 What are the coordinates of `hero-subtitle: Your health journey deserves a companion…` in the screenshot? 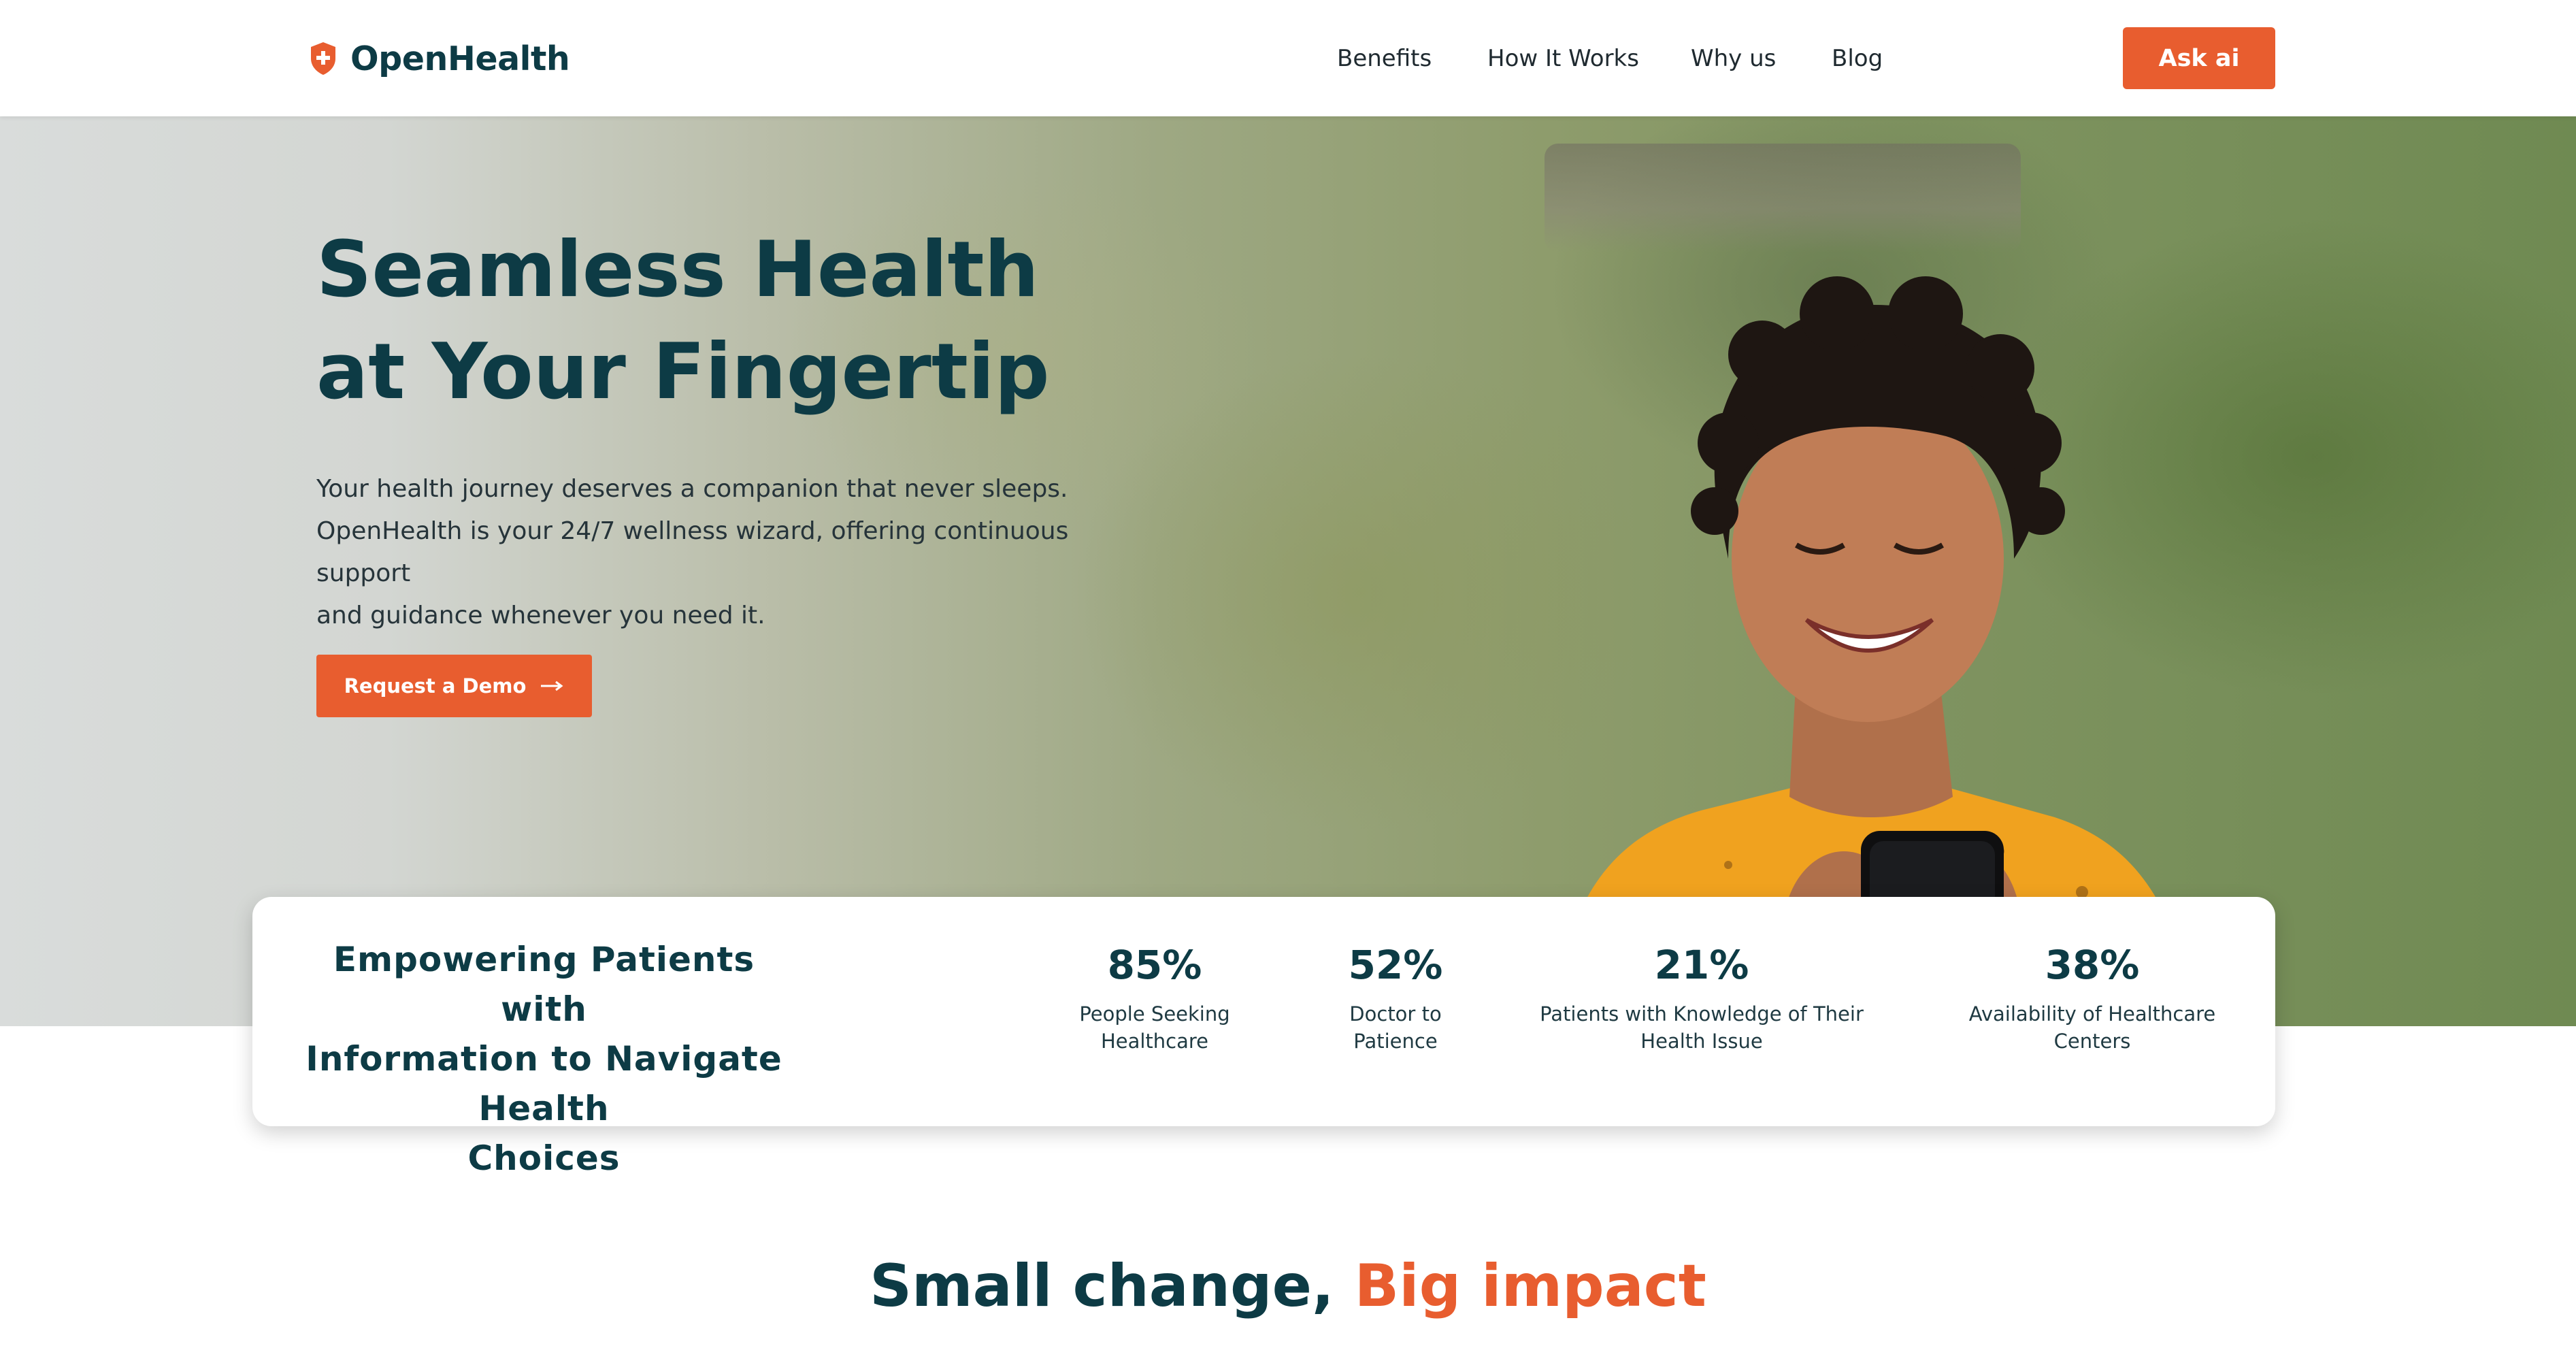 It's located at (738, 552).